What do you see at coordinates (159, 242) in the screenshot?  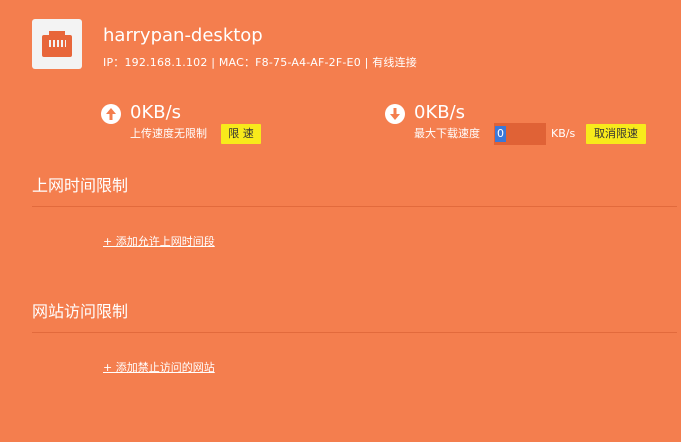 I see `add-time-slot-link: + 添加允许上网时间段` at bounding box center [159, 242].